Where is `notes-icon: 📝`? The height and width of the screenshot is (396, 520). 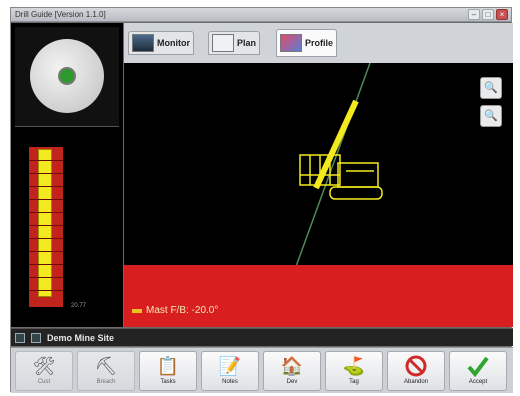 notes-icon: 📝 is located at coordinates (230, 365).